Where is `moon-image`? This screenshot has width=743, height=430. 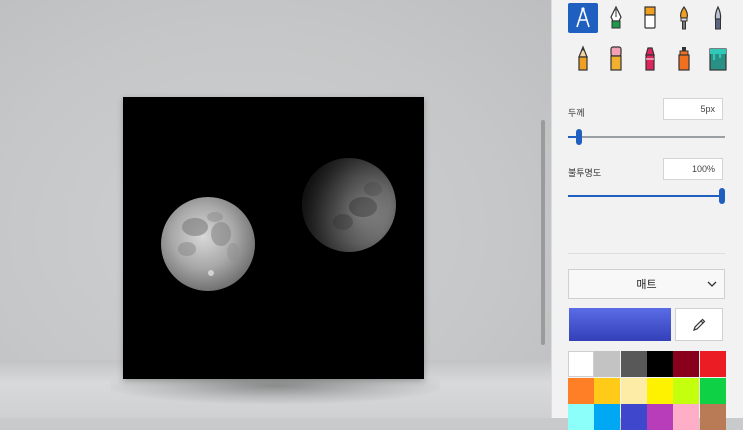
moon-image is located at coordinates (278, 224).